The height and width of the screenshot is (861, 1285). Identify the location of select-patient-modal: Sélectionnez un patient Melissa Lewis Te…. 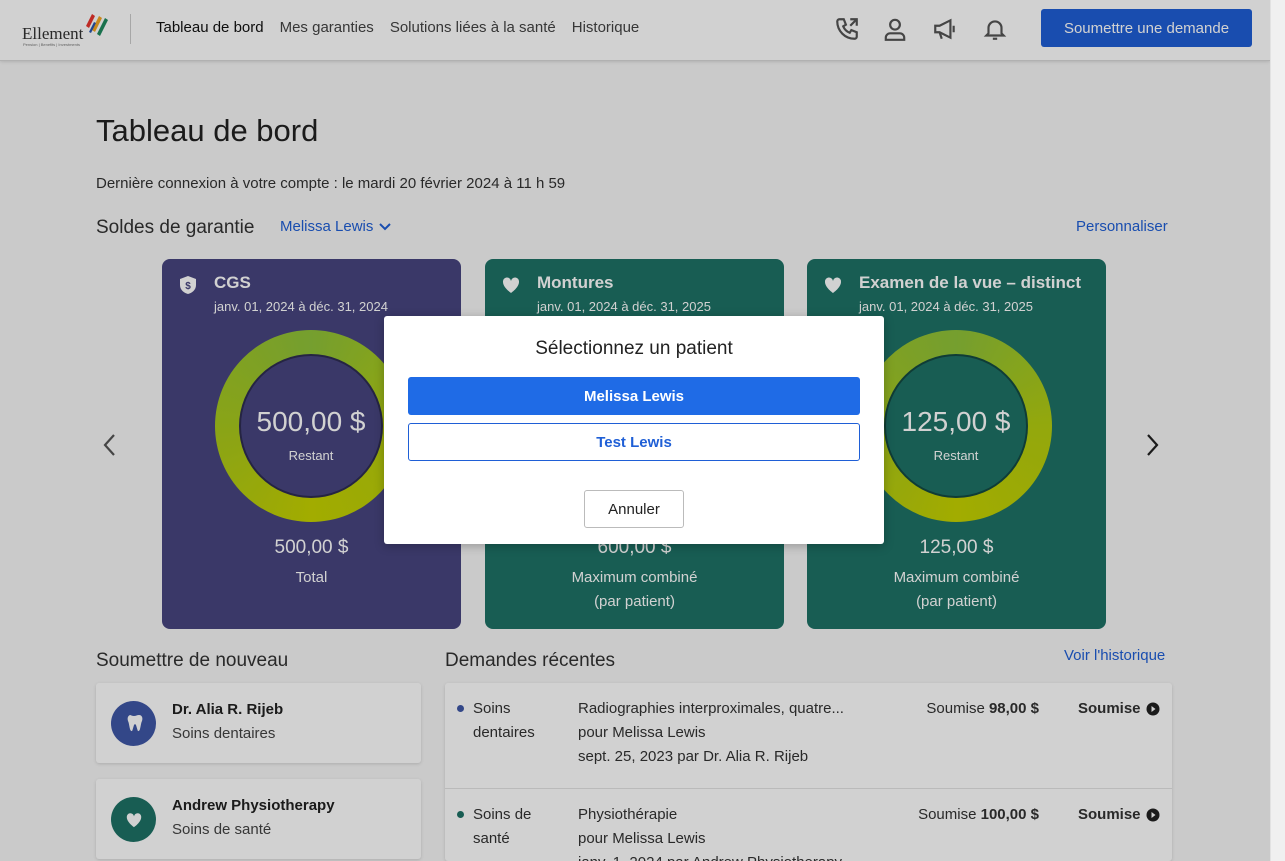
(634, 430).